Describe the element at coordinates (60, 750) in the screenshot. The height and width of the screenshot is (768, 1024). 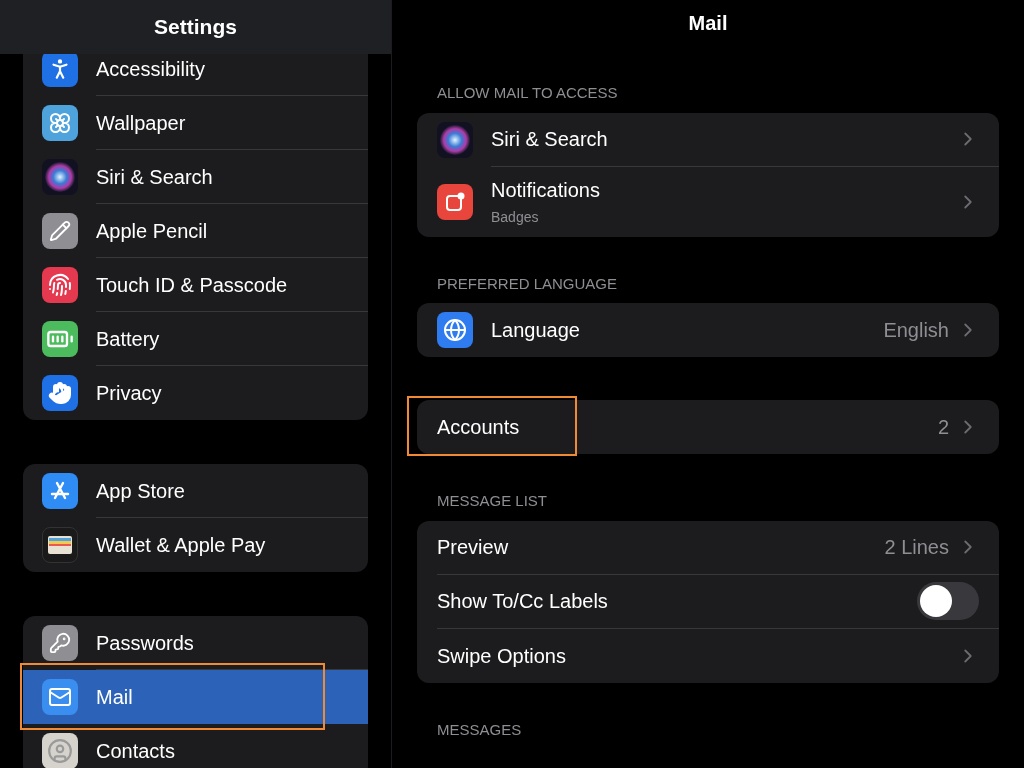
I see `contact-icon` at that location.